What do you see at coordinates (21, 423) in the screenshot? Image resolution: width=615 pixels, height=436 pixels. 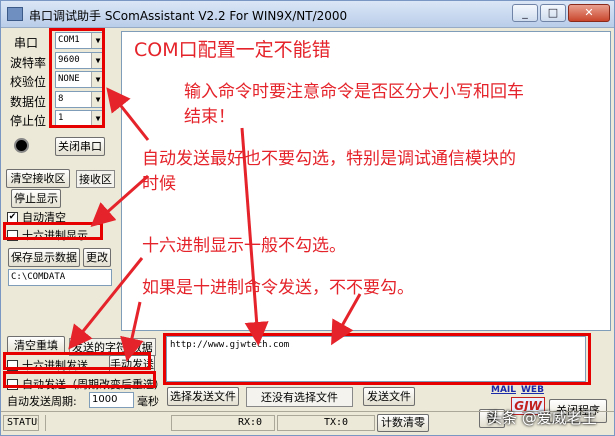 I see `status-text: STATUS:COM1 OPENED, 9600, N, 8, 1` at bounding box center [21, 423].